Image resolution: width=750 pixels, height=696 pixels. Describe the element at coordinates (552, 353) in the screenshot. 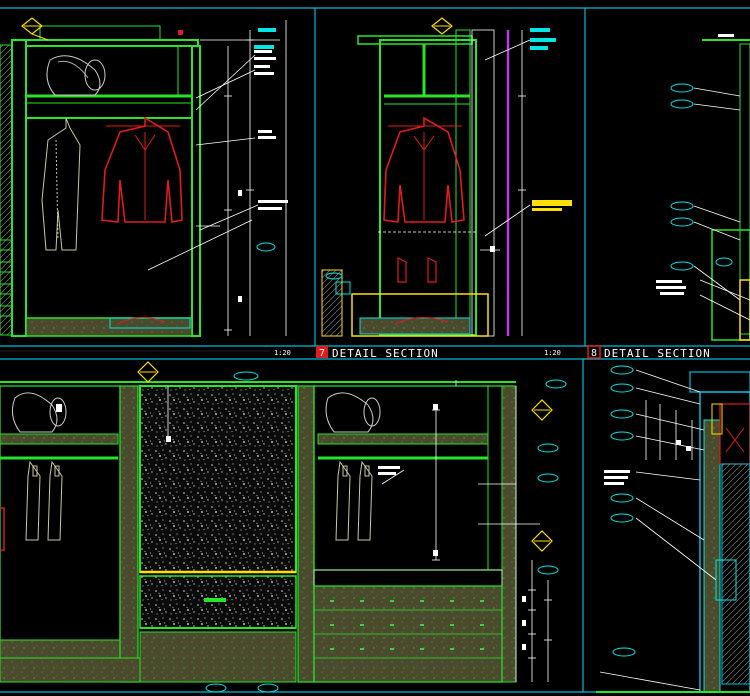

I see `scale-label-2: 1:20` at that location.